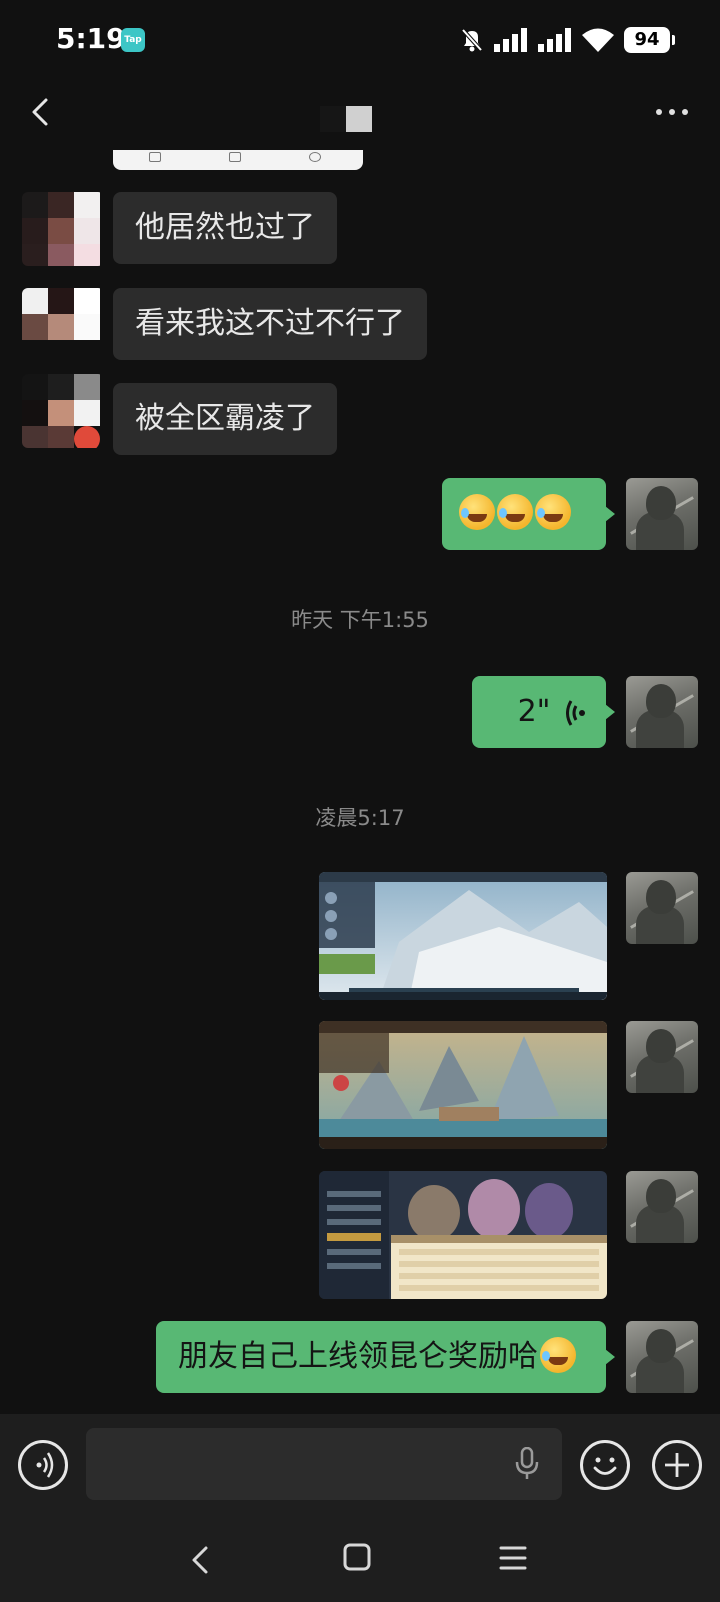  Describe the element at coordinates (659, 112) in the screenshot. I see `more-dots-icon` at that location.